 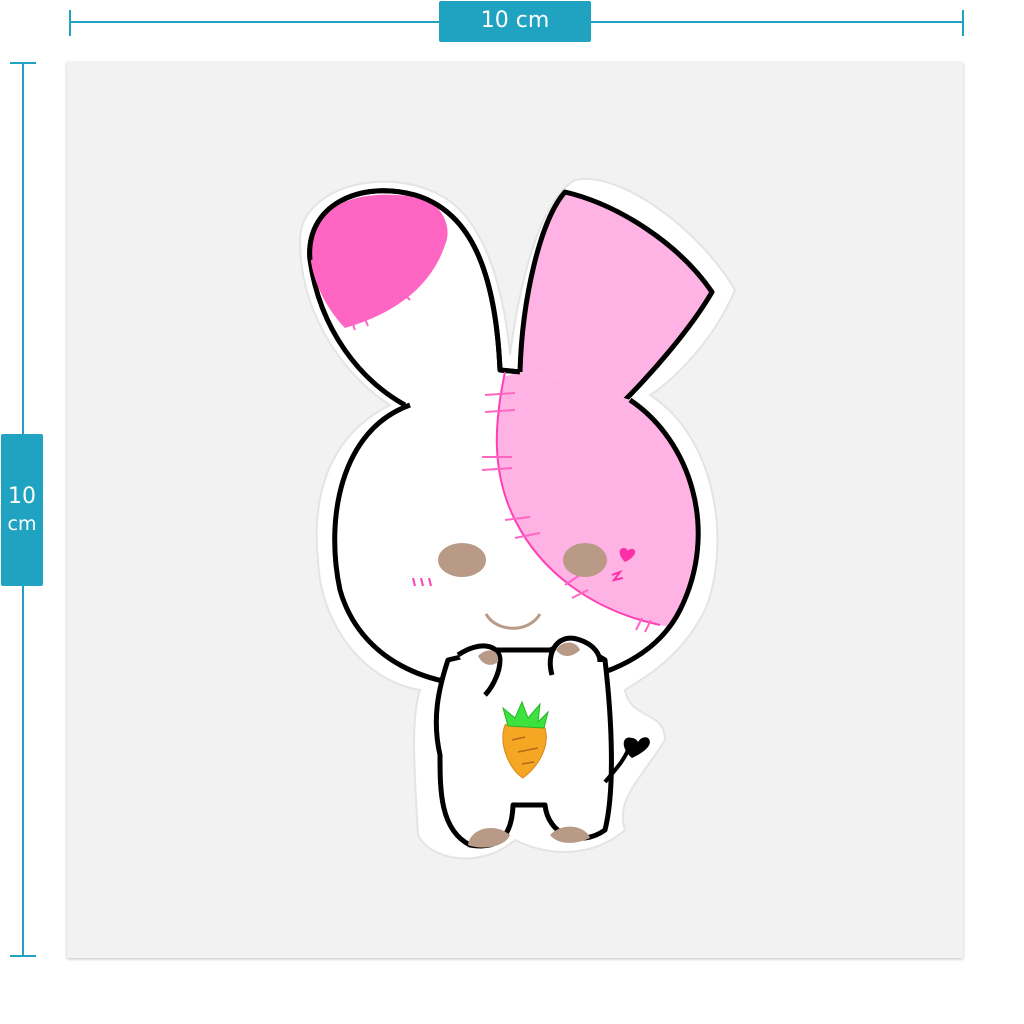 What do you see at coordinates (616, 295) in the screenshot?
I see `right-ear` at bounding box center [616, 295].